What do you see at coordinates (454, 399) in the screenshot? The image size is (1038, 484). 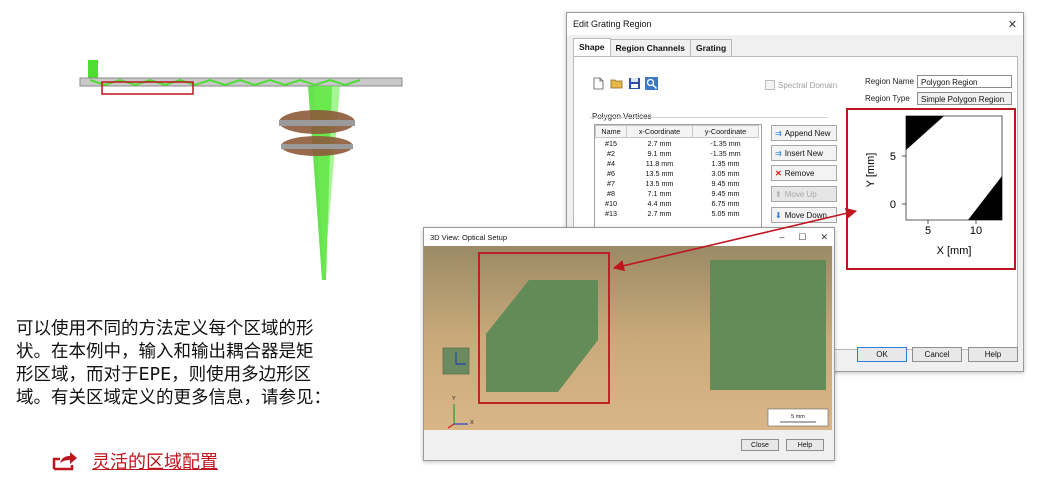 I see `y-axis-letter: Y` at bounding box center [454, 399].